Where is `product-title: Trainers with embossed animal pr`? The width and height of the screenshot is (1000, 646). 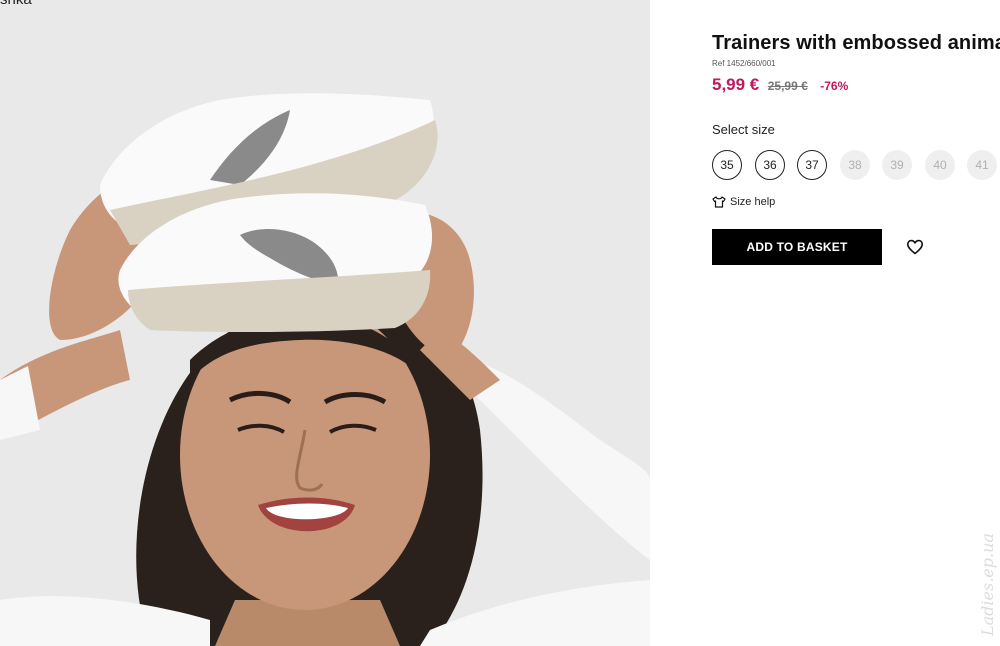
product-title: Trainers with embossed animal pr is located at coordinates (856, 43).